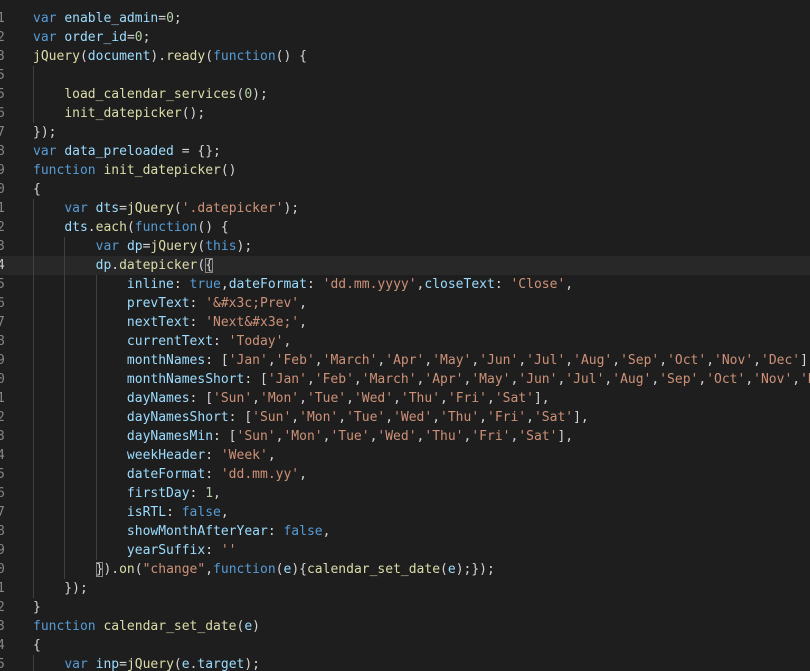  I want to click on code-line: 8 currentText: 'Today',, so click(405, 341).